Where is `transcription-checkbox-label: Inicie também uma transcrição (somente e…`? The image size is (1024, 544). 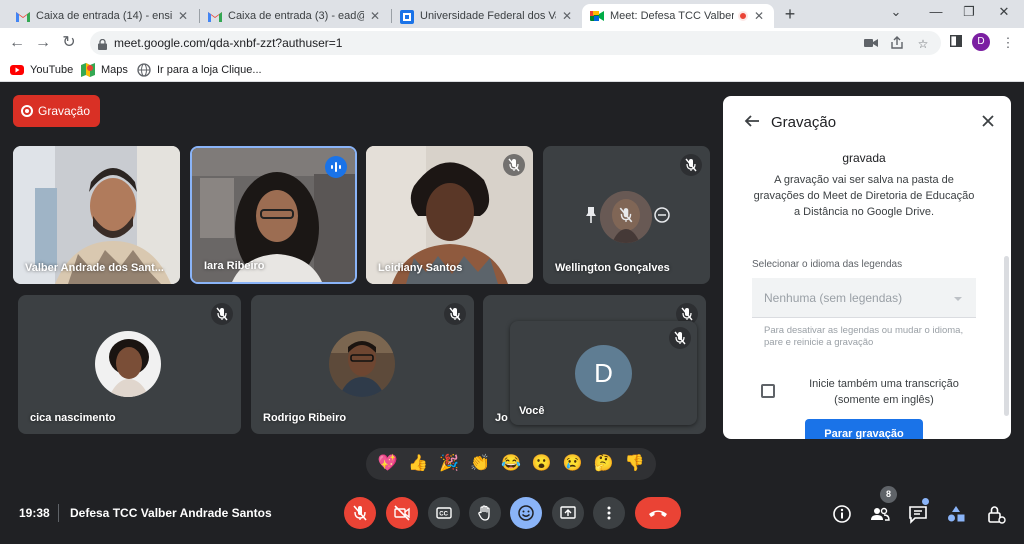
transcription-checkbox-label: Inicie também uma transcrição (somente e… is located at coordinates (884, 392).